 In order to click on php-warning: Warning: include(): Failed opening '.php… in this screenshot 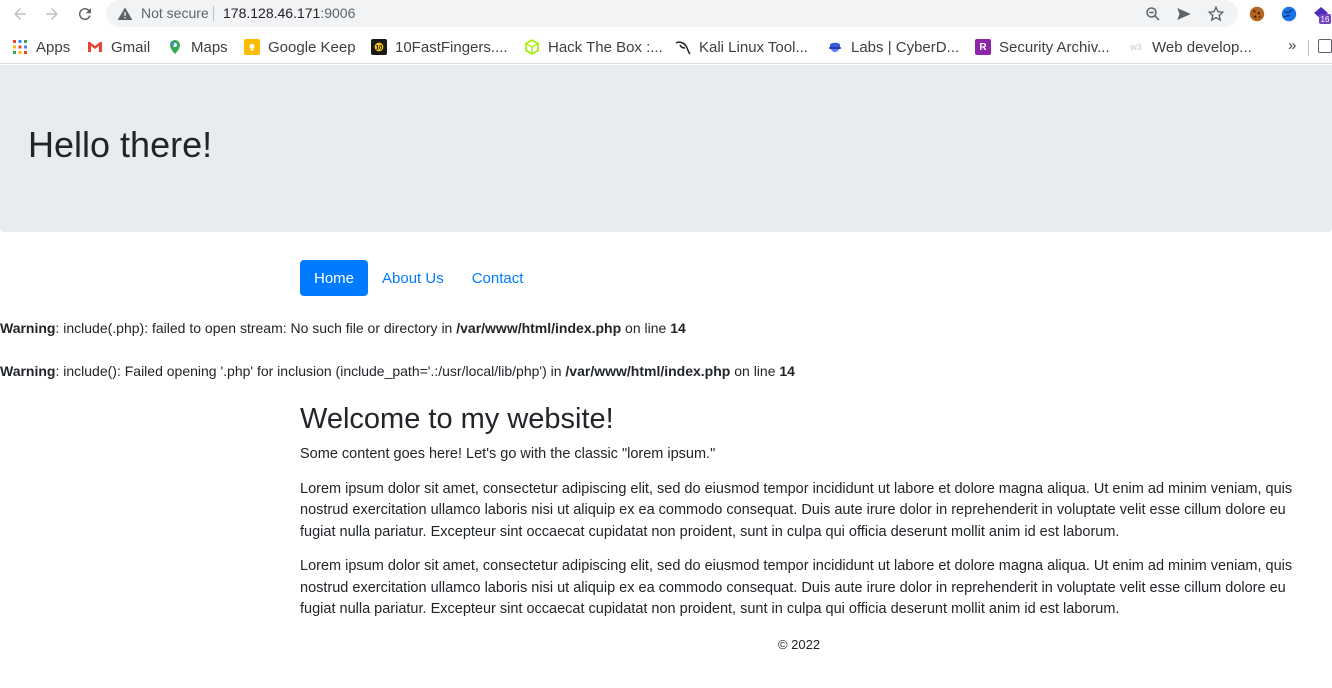, I will do `click(397, 371)`.